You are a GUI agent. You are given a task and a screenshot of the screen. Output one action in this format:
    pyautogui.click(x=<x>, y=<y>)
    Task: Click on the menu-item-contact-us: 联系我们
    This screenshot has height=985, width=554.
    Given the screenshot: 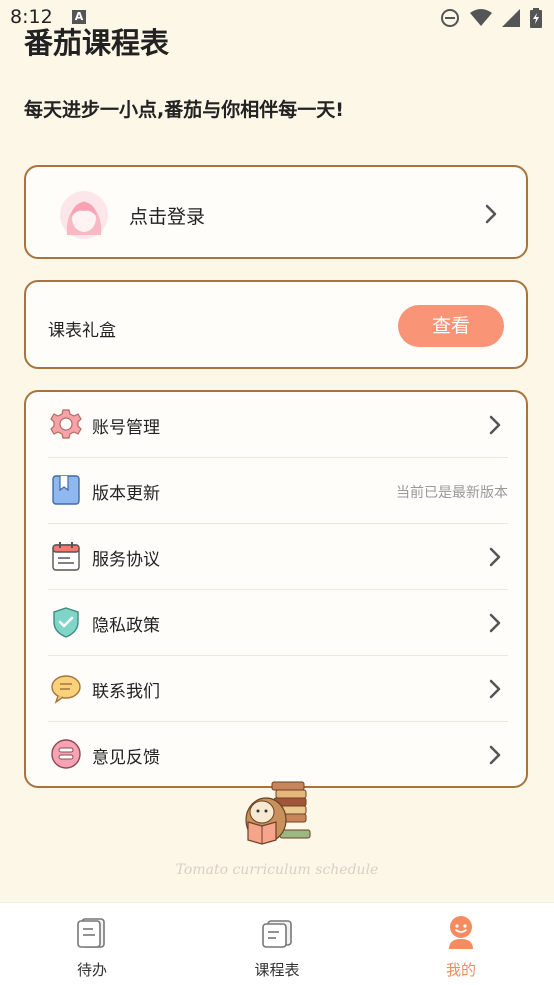 What is the action you would take?
    pyautogui.click(x=278, y=689)
    